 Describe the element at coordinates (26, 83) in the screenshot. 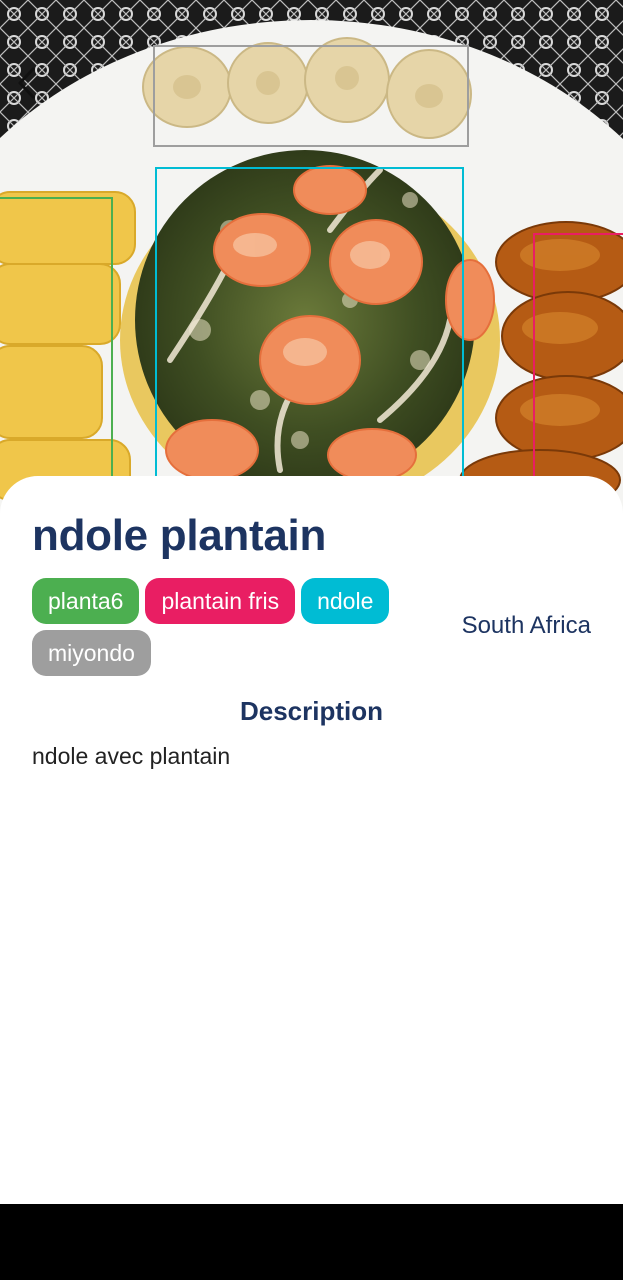

I see `chevron-left-icon` at that location.